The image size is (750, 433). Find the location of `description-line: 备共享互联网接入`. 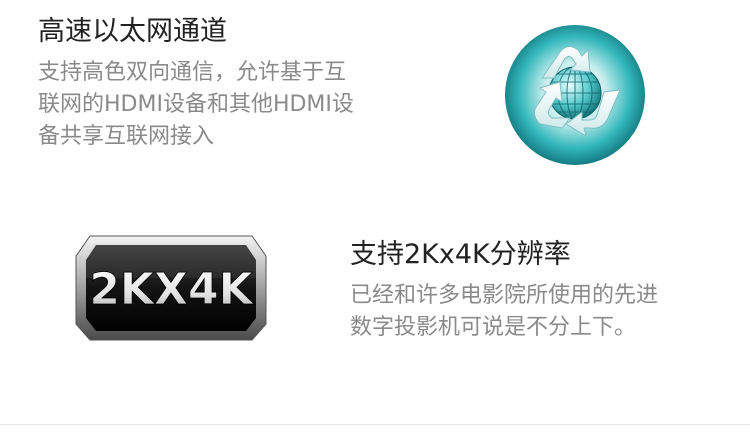

description-line: 备共享互联网接入 is located at coordinates (126, 136).